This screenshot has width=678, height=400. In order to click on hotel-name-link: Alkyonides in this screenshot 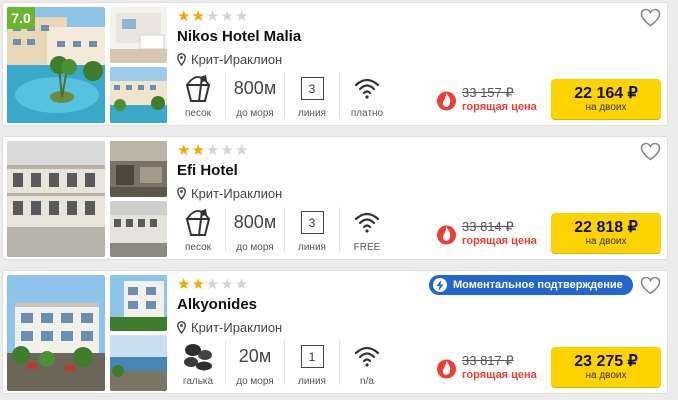, I will do `click(217, 304)`.